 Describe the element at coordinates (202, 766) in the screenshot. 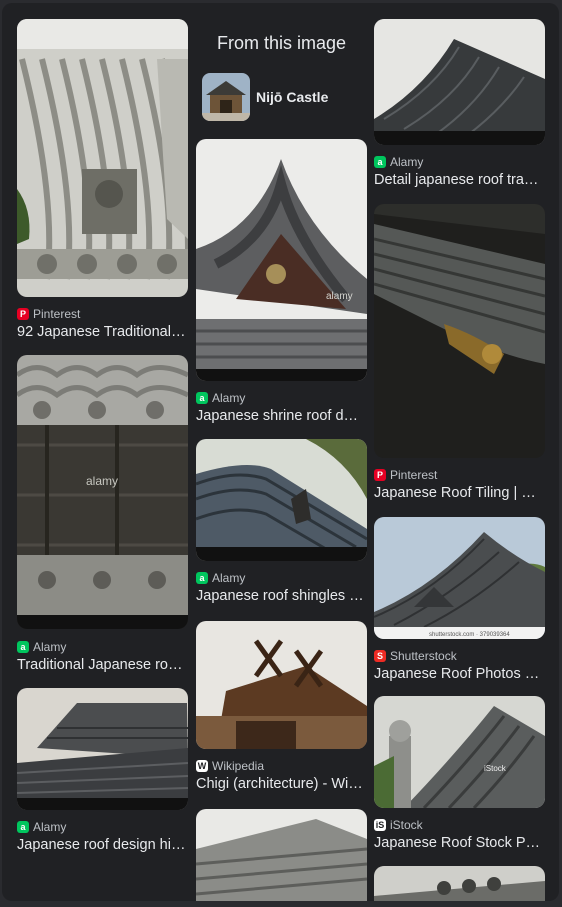

I see `wikipedia-icon: W` at that location.